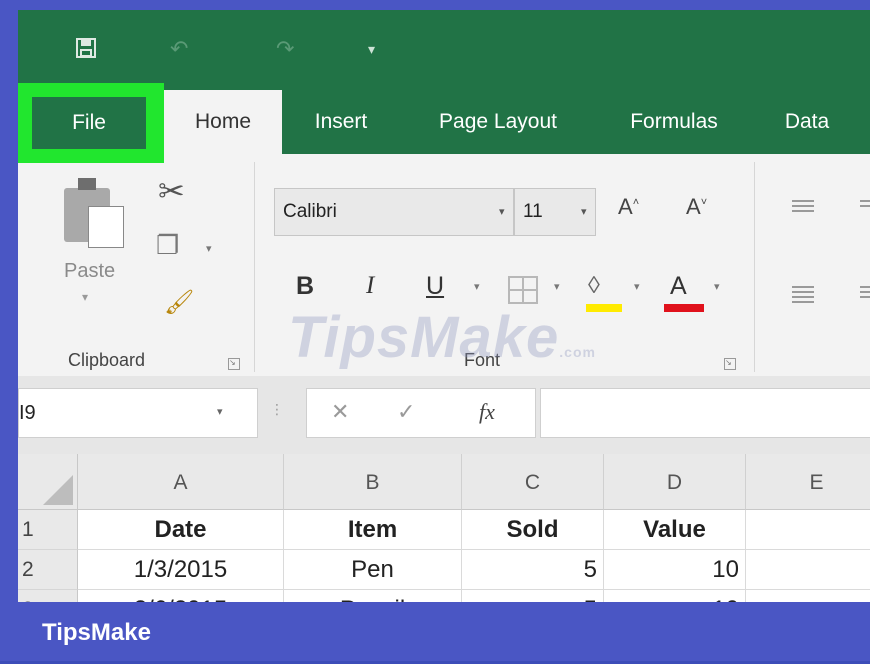 The width and height of the screenshot is (870, 664). Describe the element at coordinates (533, 596) in the screenshot. I see `cell-c3: 5` at that location.